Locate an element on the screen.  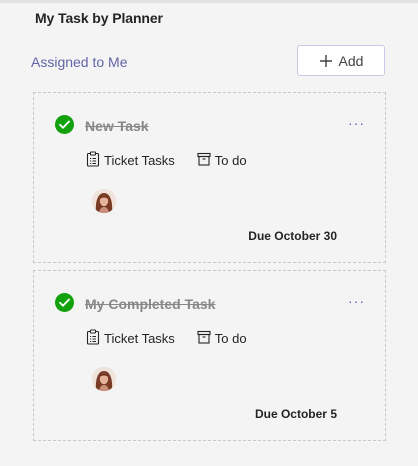
add-task-button: Add is located at coordinates (341, 60).